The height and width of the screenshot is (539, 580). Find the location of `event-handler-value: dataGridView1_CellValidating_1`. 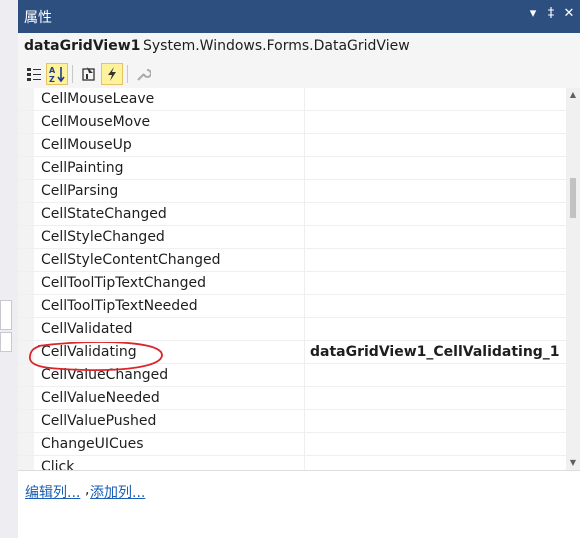

event-handler-value: dataGridView1_CellValidating_1 is located at coordinates (435, 352).